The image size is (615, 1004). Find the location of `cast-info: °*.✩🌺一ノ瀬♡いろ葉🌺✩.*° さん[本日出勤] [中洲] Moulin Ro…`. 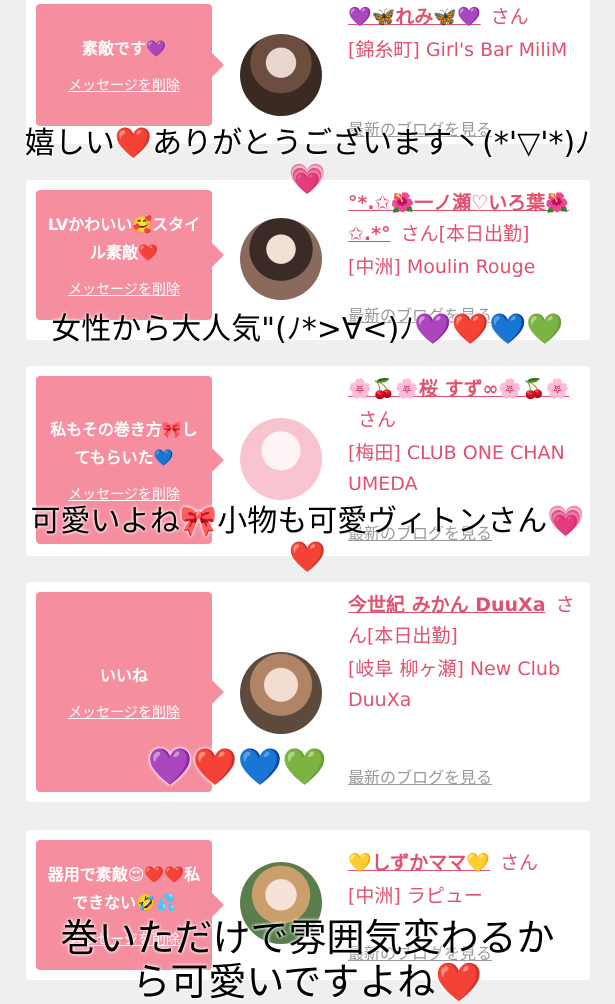

cast-info: °*.✩🌺一ノ瀬♡いろ葉🌺✩.*° さん[本日出勤] [中洲] Moulin Ro… is located at coordinates (465, 235).